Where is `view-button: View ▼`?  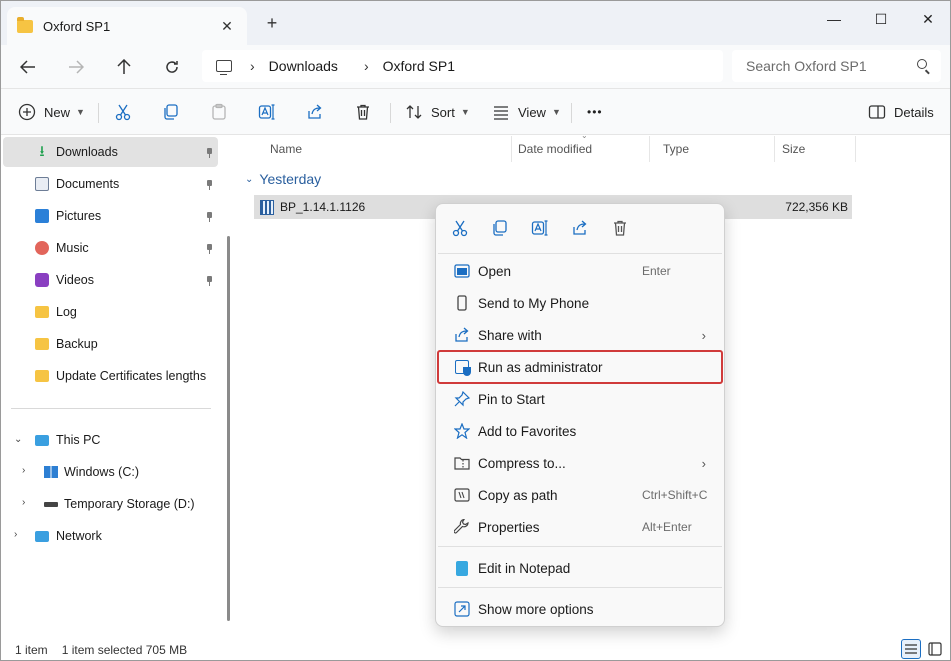 view-button: View ▼ is located at coordinates (526, 112).